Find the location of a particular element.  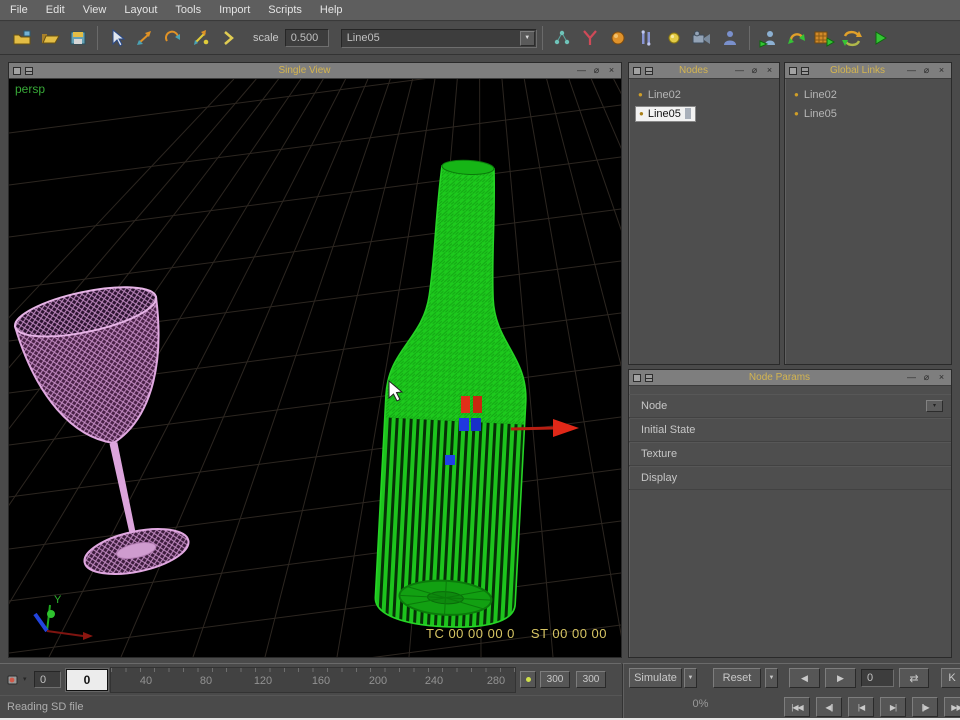

menu-view: View is located at coordinates (95, 10).